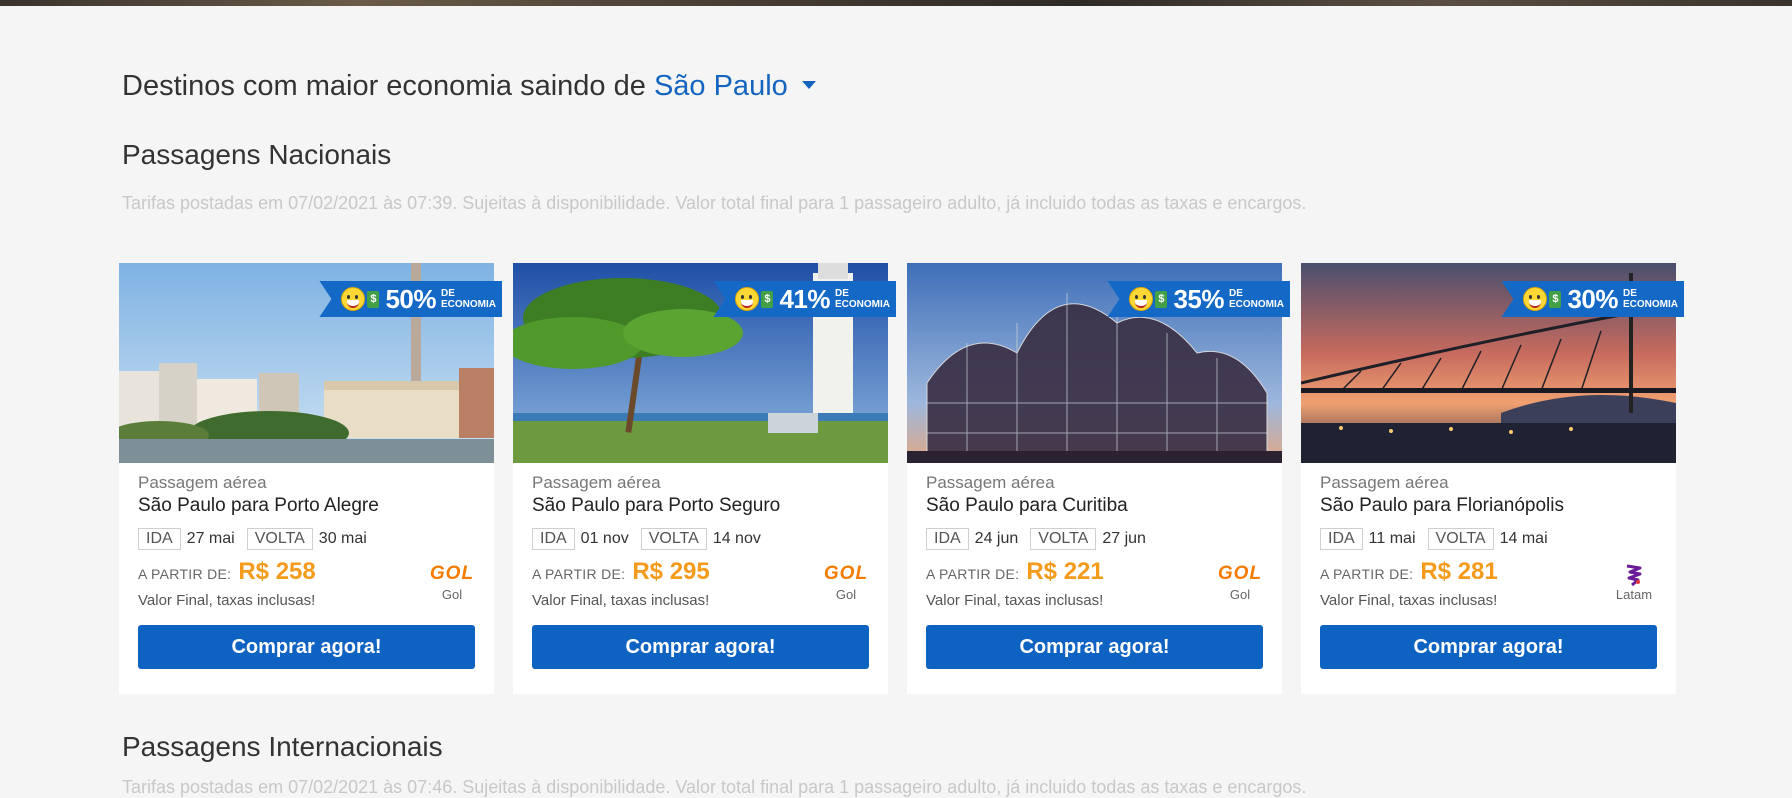  Describe the element at coordinates (721, 86) in the screenshot. I see `origin-city-selector: São Paulo` at that location.